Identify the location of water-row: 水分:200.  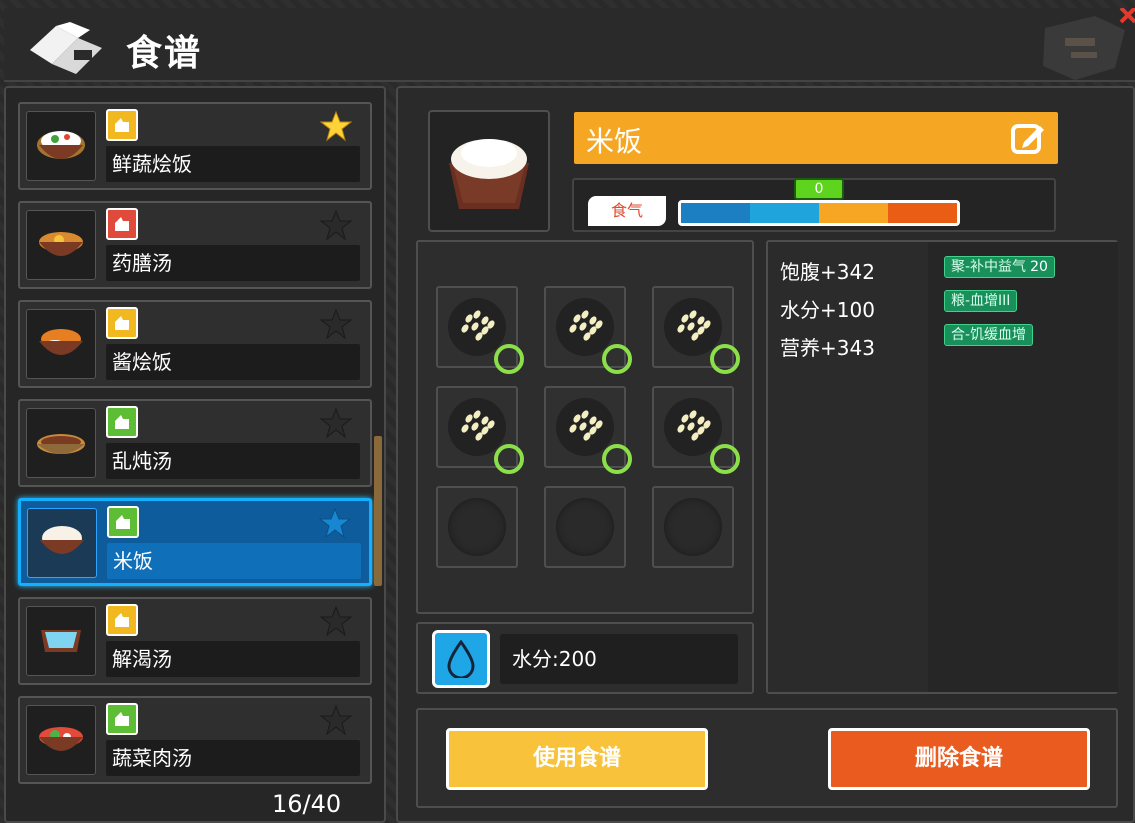
(585, 658).